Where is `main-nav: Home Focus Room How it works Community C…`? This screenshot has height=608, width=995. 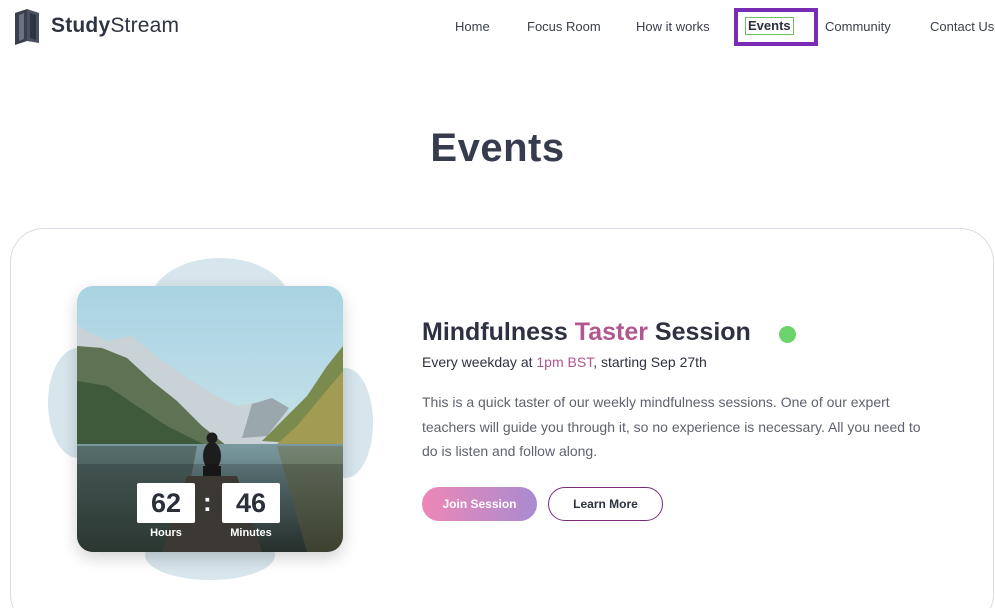
main-nav: Home Focus Room How it works Community C… is located at coordinates (497, 27).